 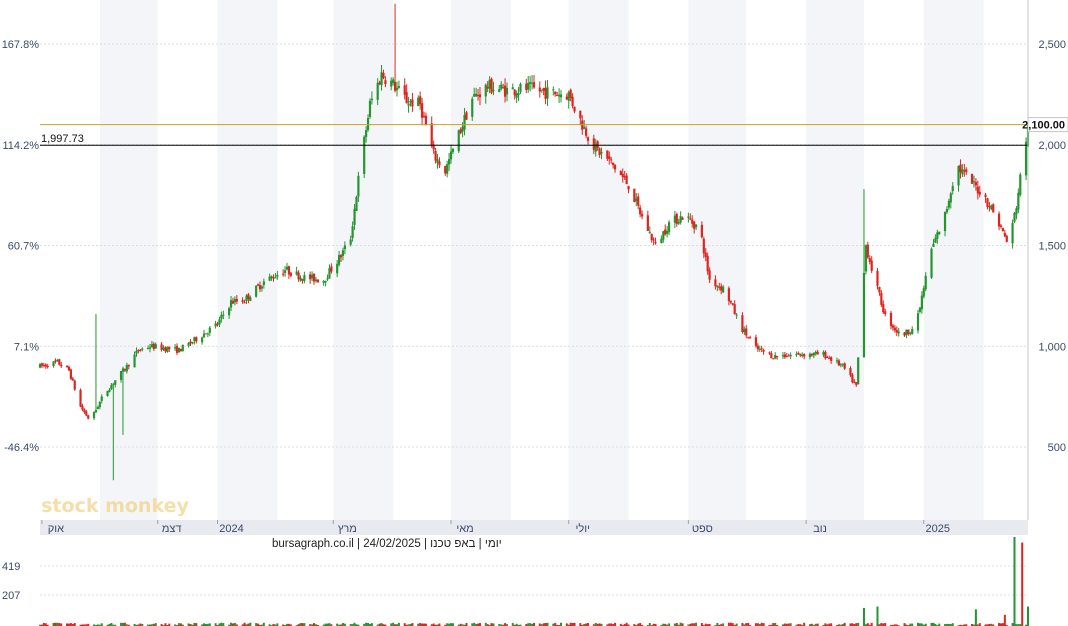 I want to click on x-tick-label: נוב, so click(x=820, y=529).